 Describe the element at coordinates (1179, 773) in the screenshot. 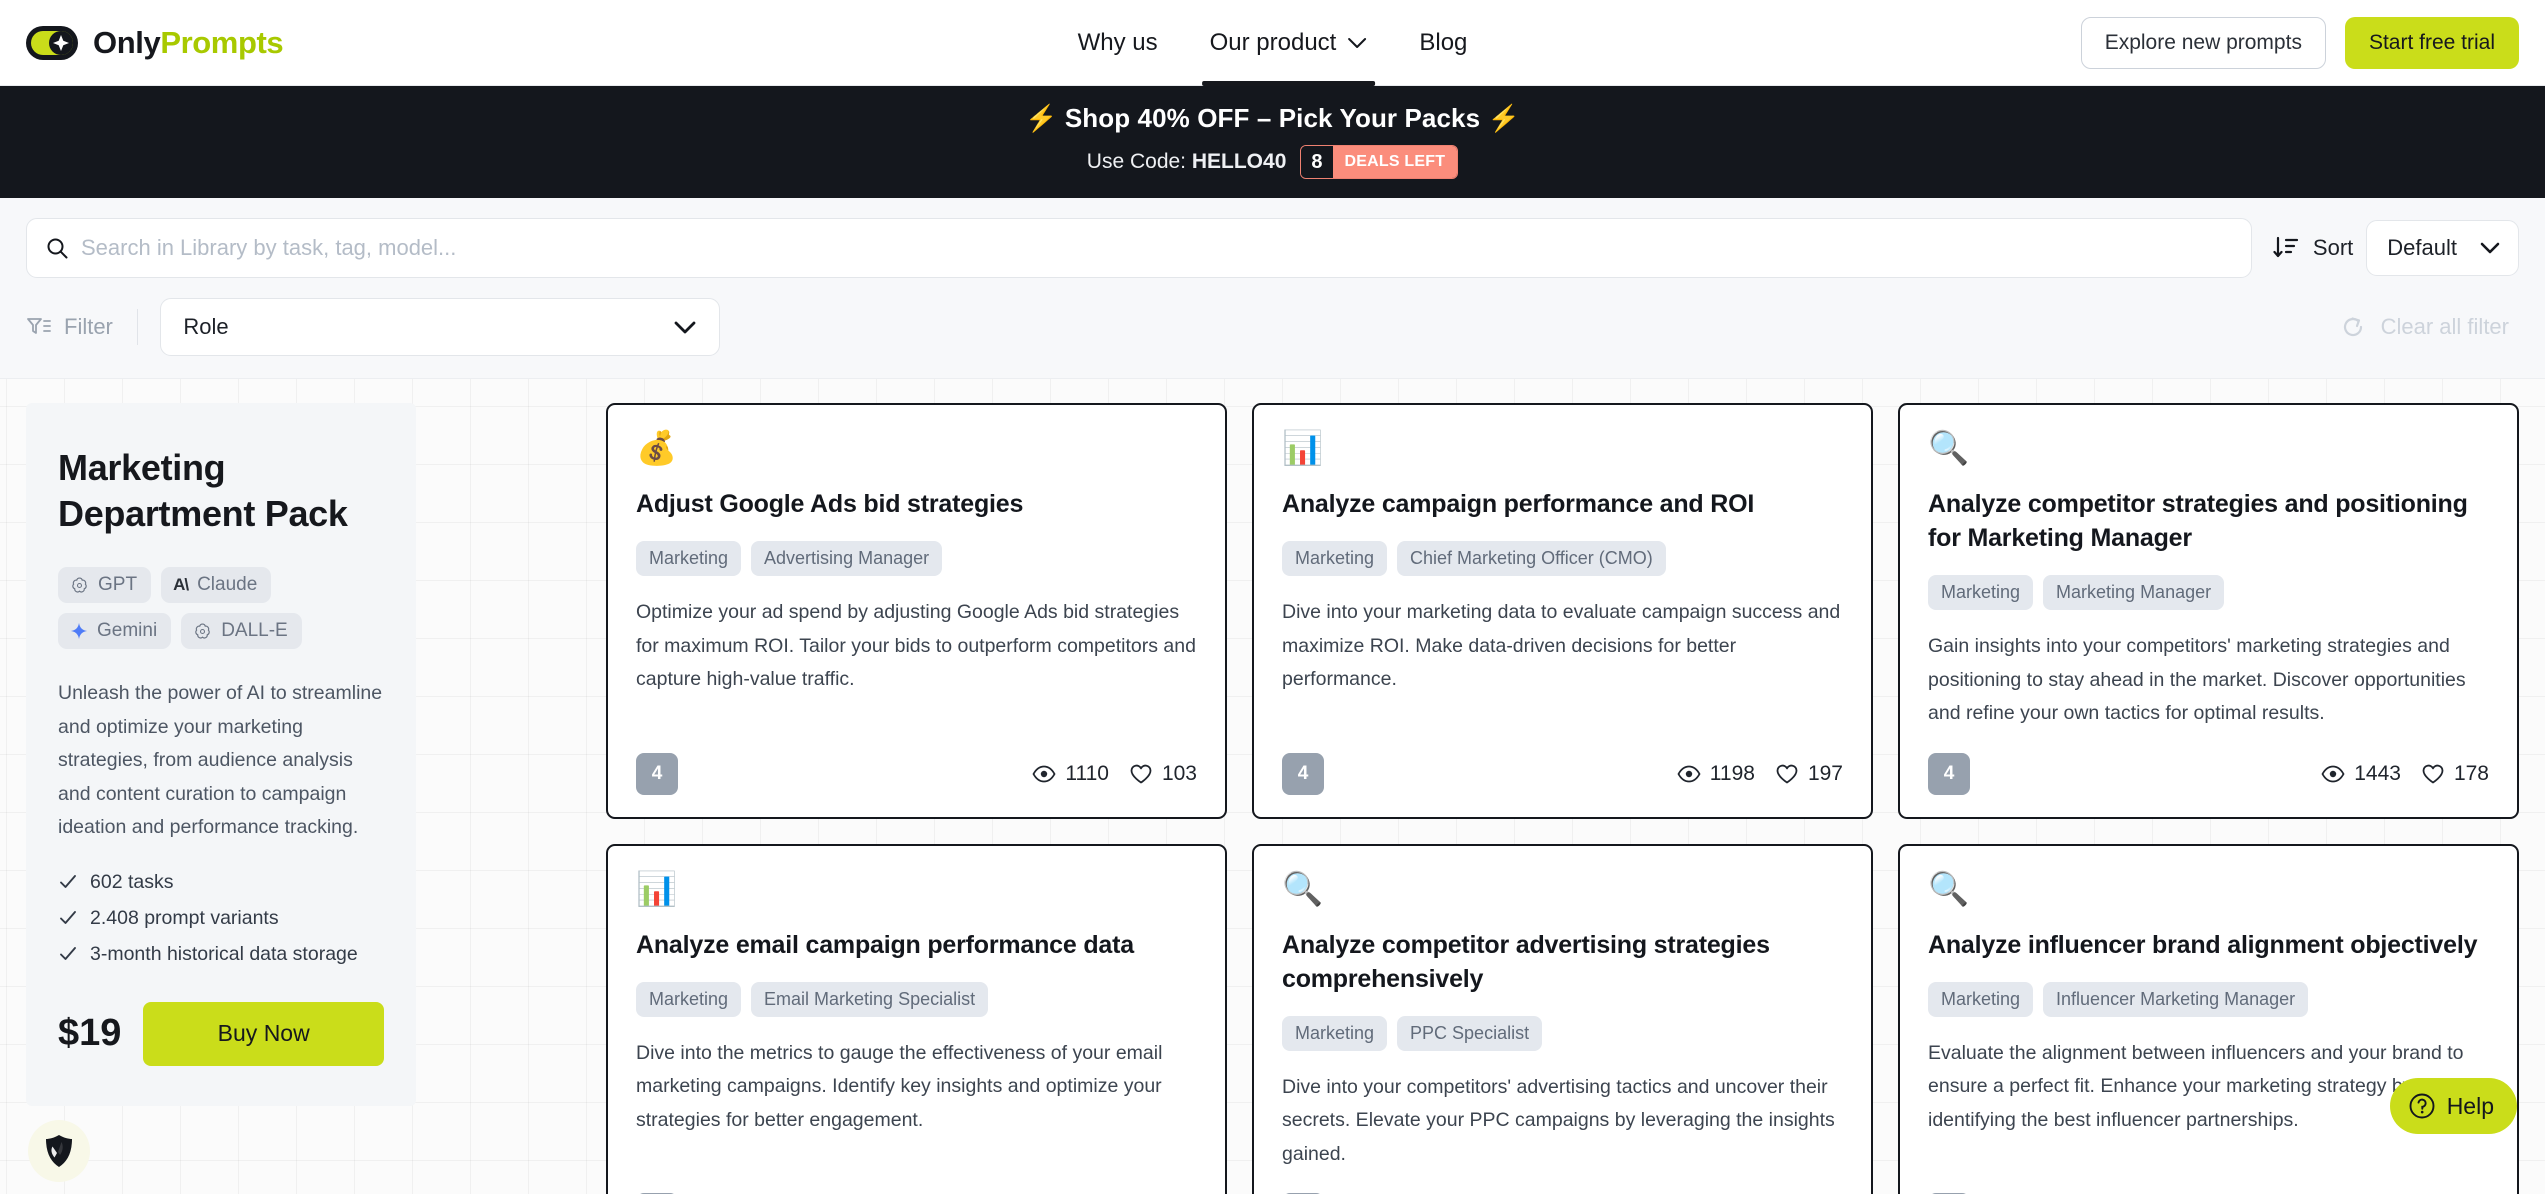

I see `likes-count: 103` at that location.